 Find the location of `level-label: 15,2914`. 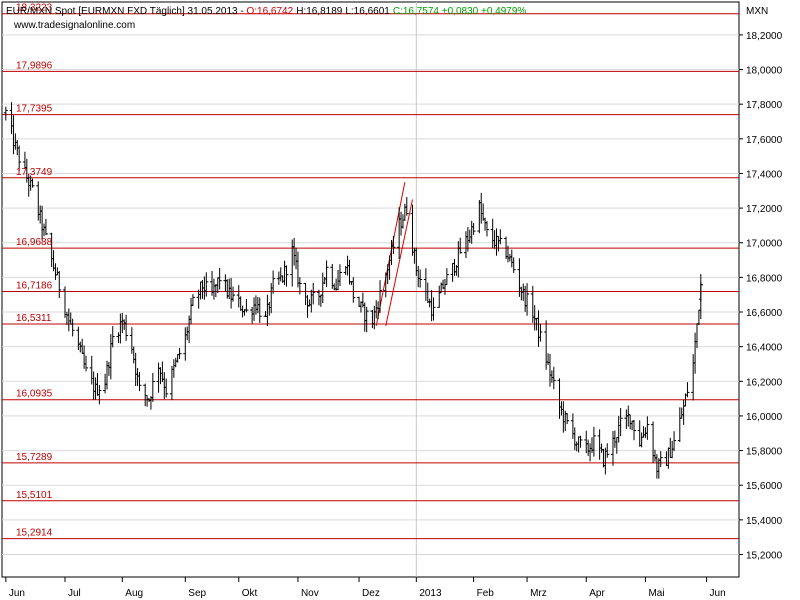

level-label: 15,2914 is located at coordinates (34, 533).